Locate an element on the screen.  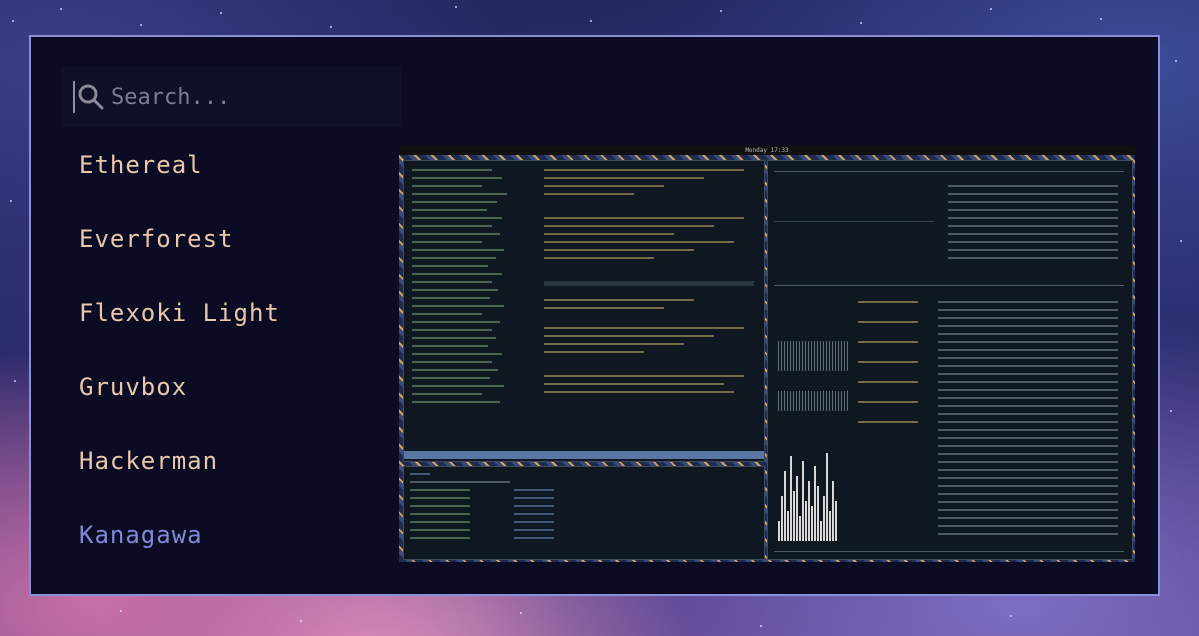
preview-network-graph is located at coordinates (807, 496).